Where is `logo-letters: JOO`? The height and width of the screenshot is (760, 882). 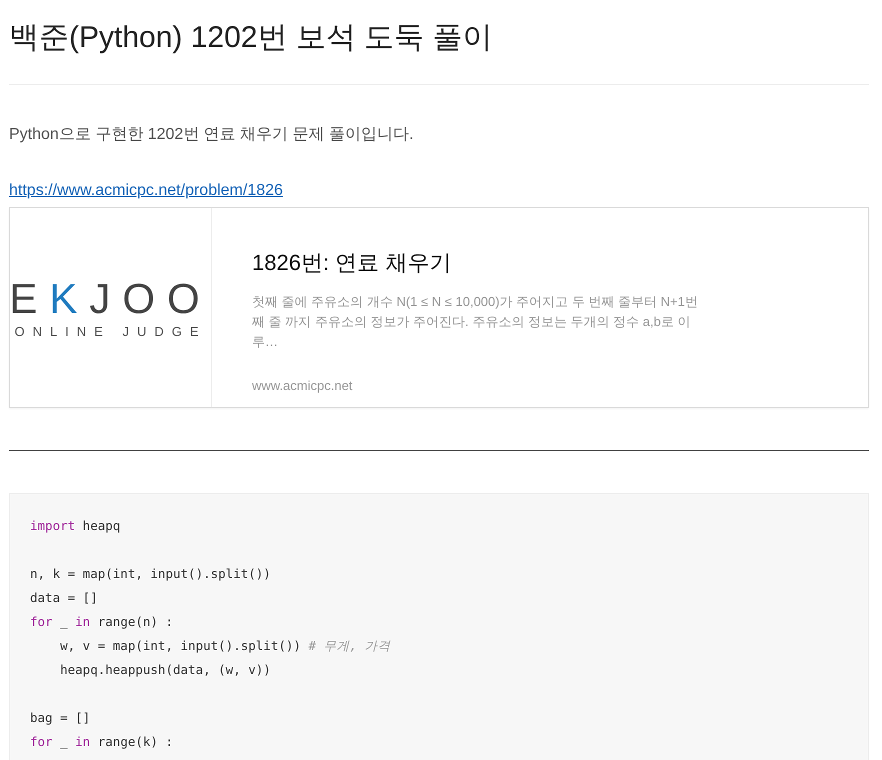 logo-letters: JOO is located at coordinates (150, 299).